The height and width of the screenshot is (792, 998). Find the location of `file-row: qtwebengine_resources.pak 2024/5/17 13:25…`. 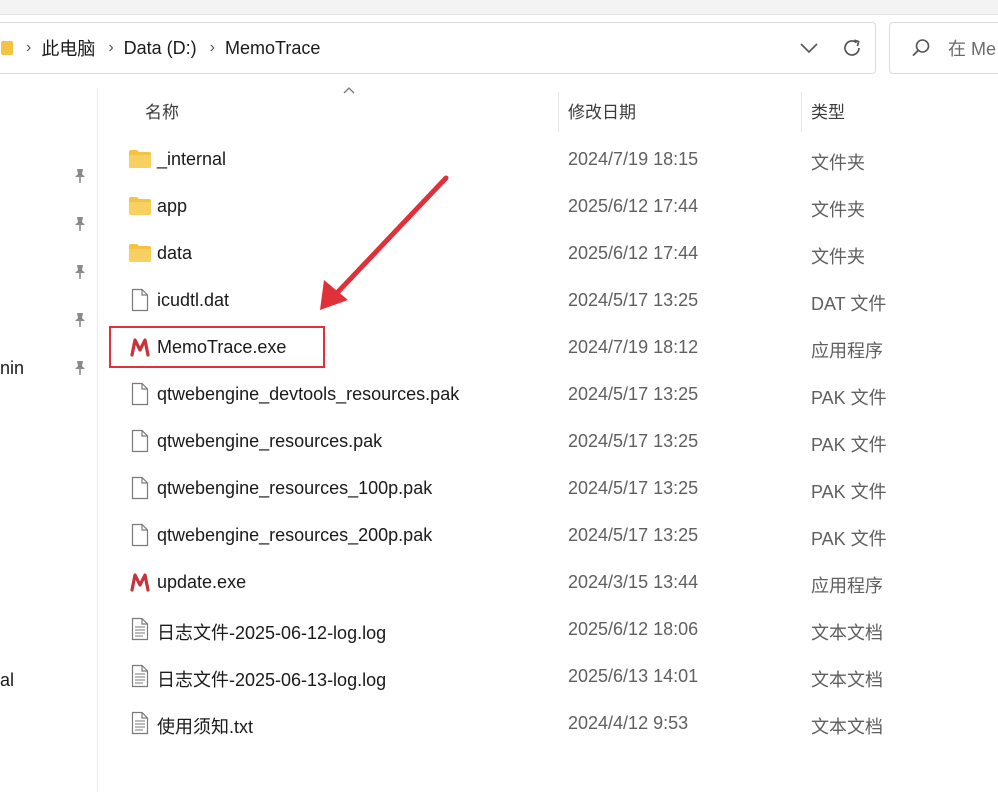

file-row: qtwebengine_resources.pak 2024/5/17 13:25… is located at coordinates (548, 441).